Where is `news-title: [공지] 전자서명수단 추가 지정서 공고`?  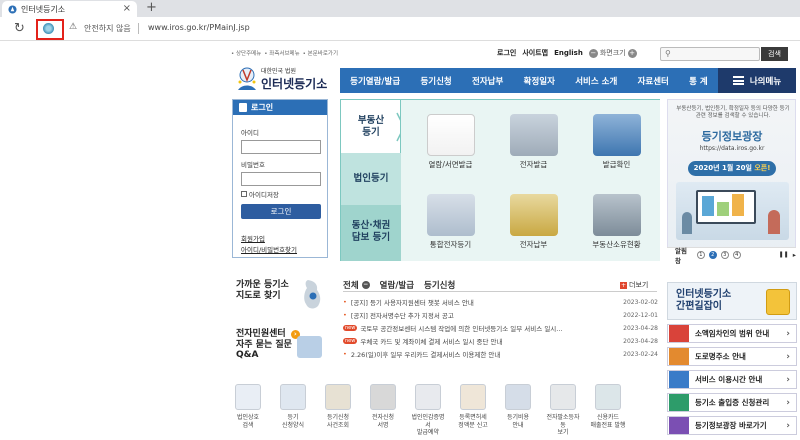
news-title: [공지] 전자서명수단 추가 지정서 공고 is located at coordinates (402, 316).